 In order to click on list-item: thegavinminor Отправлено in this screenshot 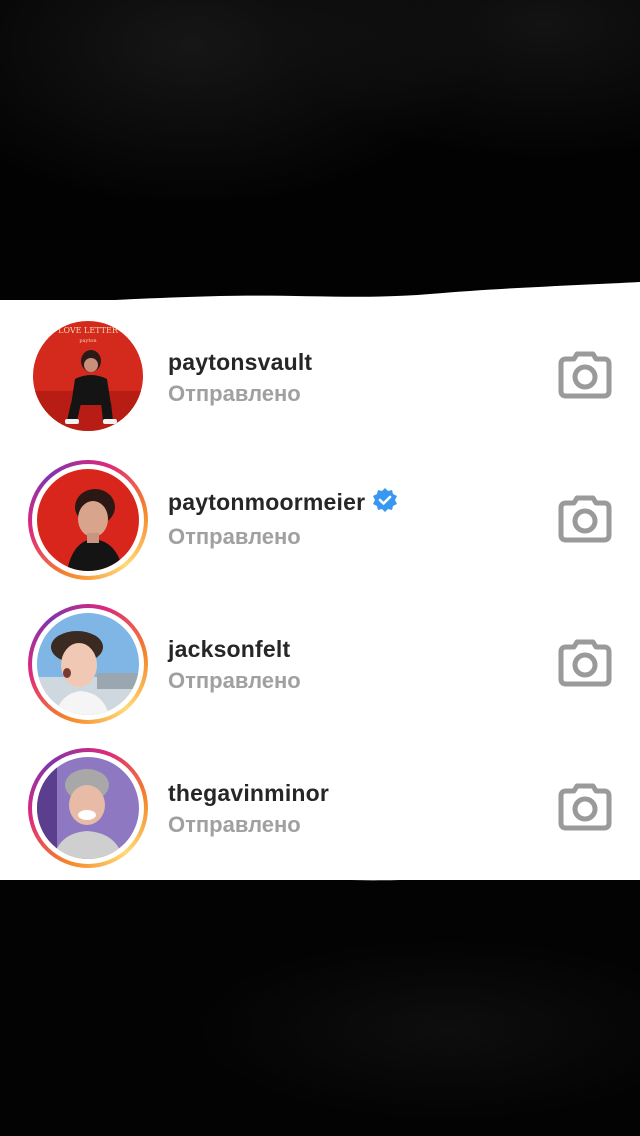, I will do `click(320, 820)`.